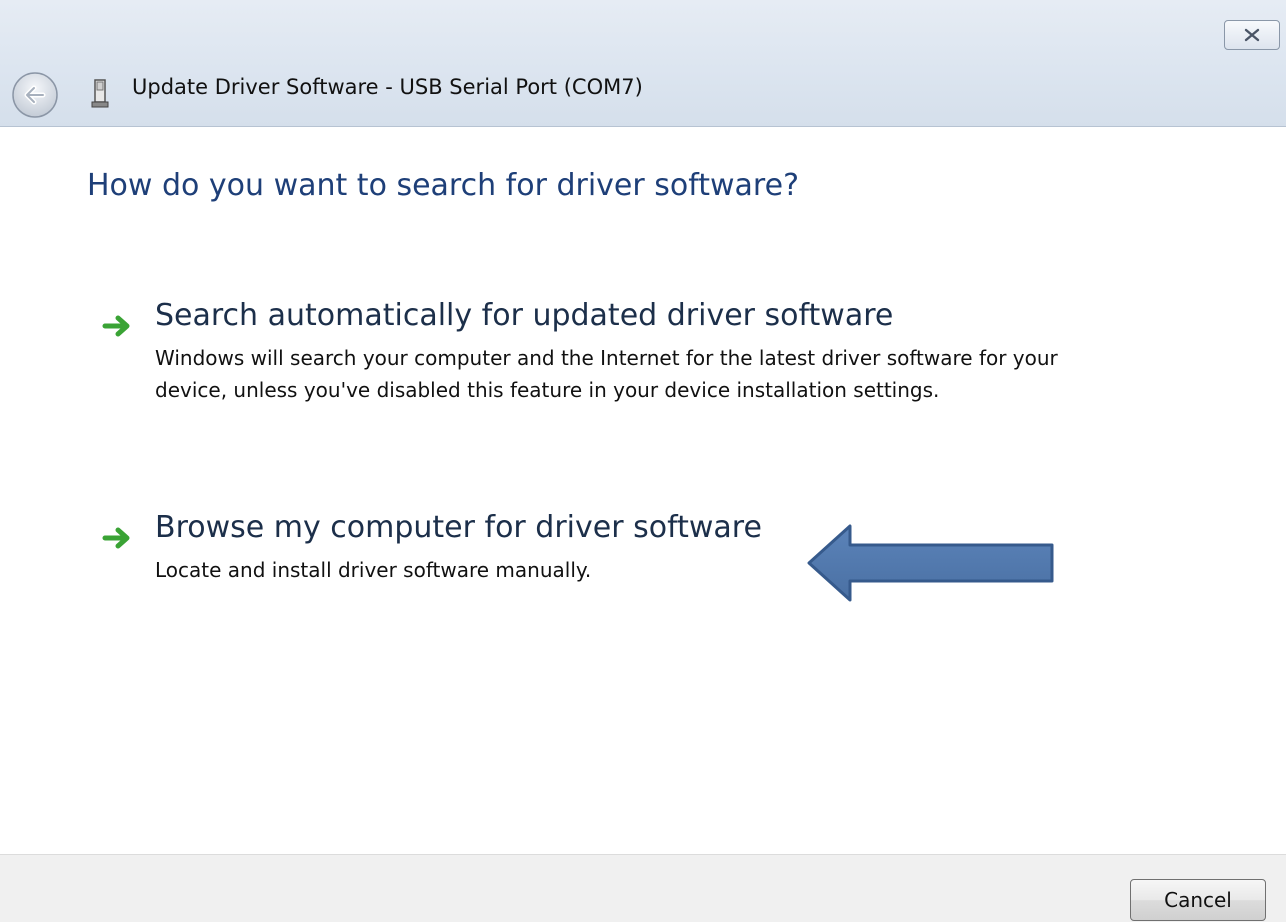  I want to click on cancel-button: Cancel, so click(1198, 900).